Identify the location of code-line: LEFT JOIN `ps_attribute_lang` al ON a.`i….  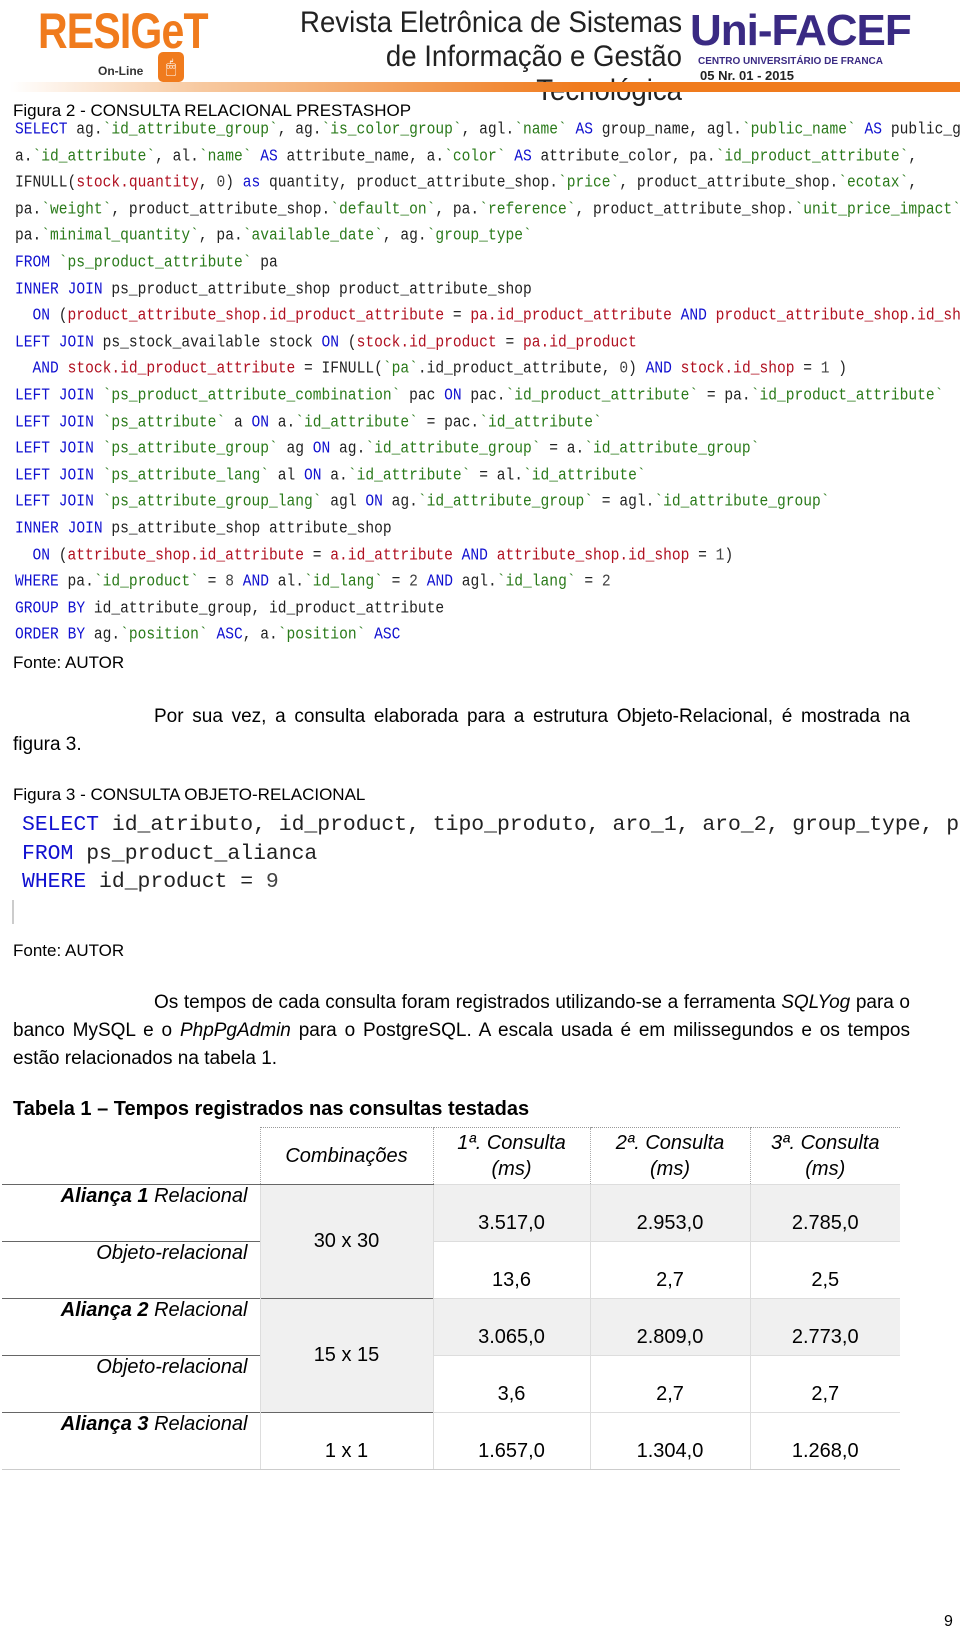
(330, 476).